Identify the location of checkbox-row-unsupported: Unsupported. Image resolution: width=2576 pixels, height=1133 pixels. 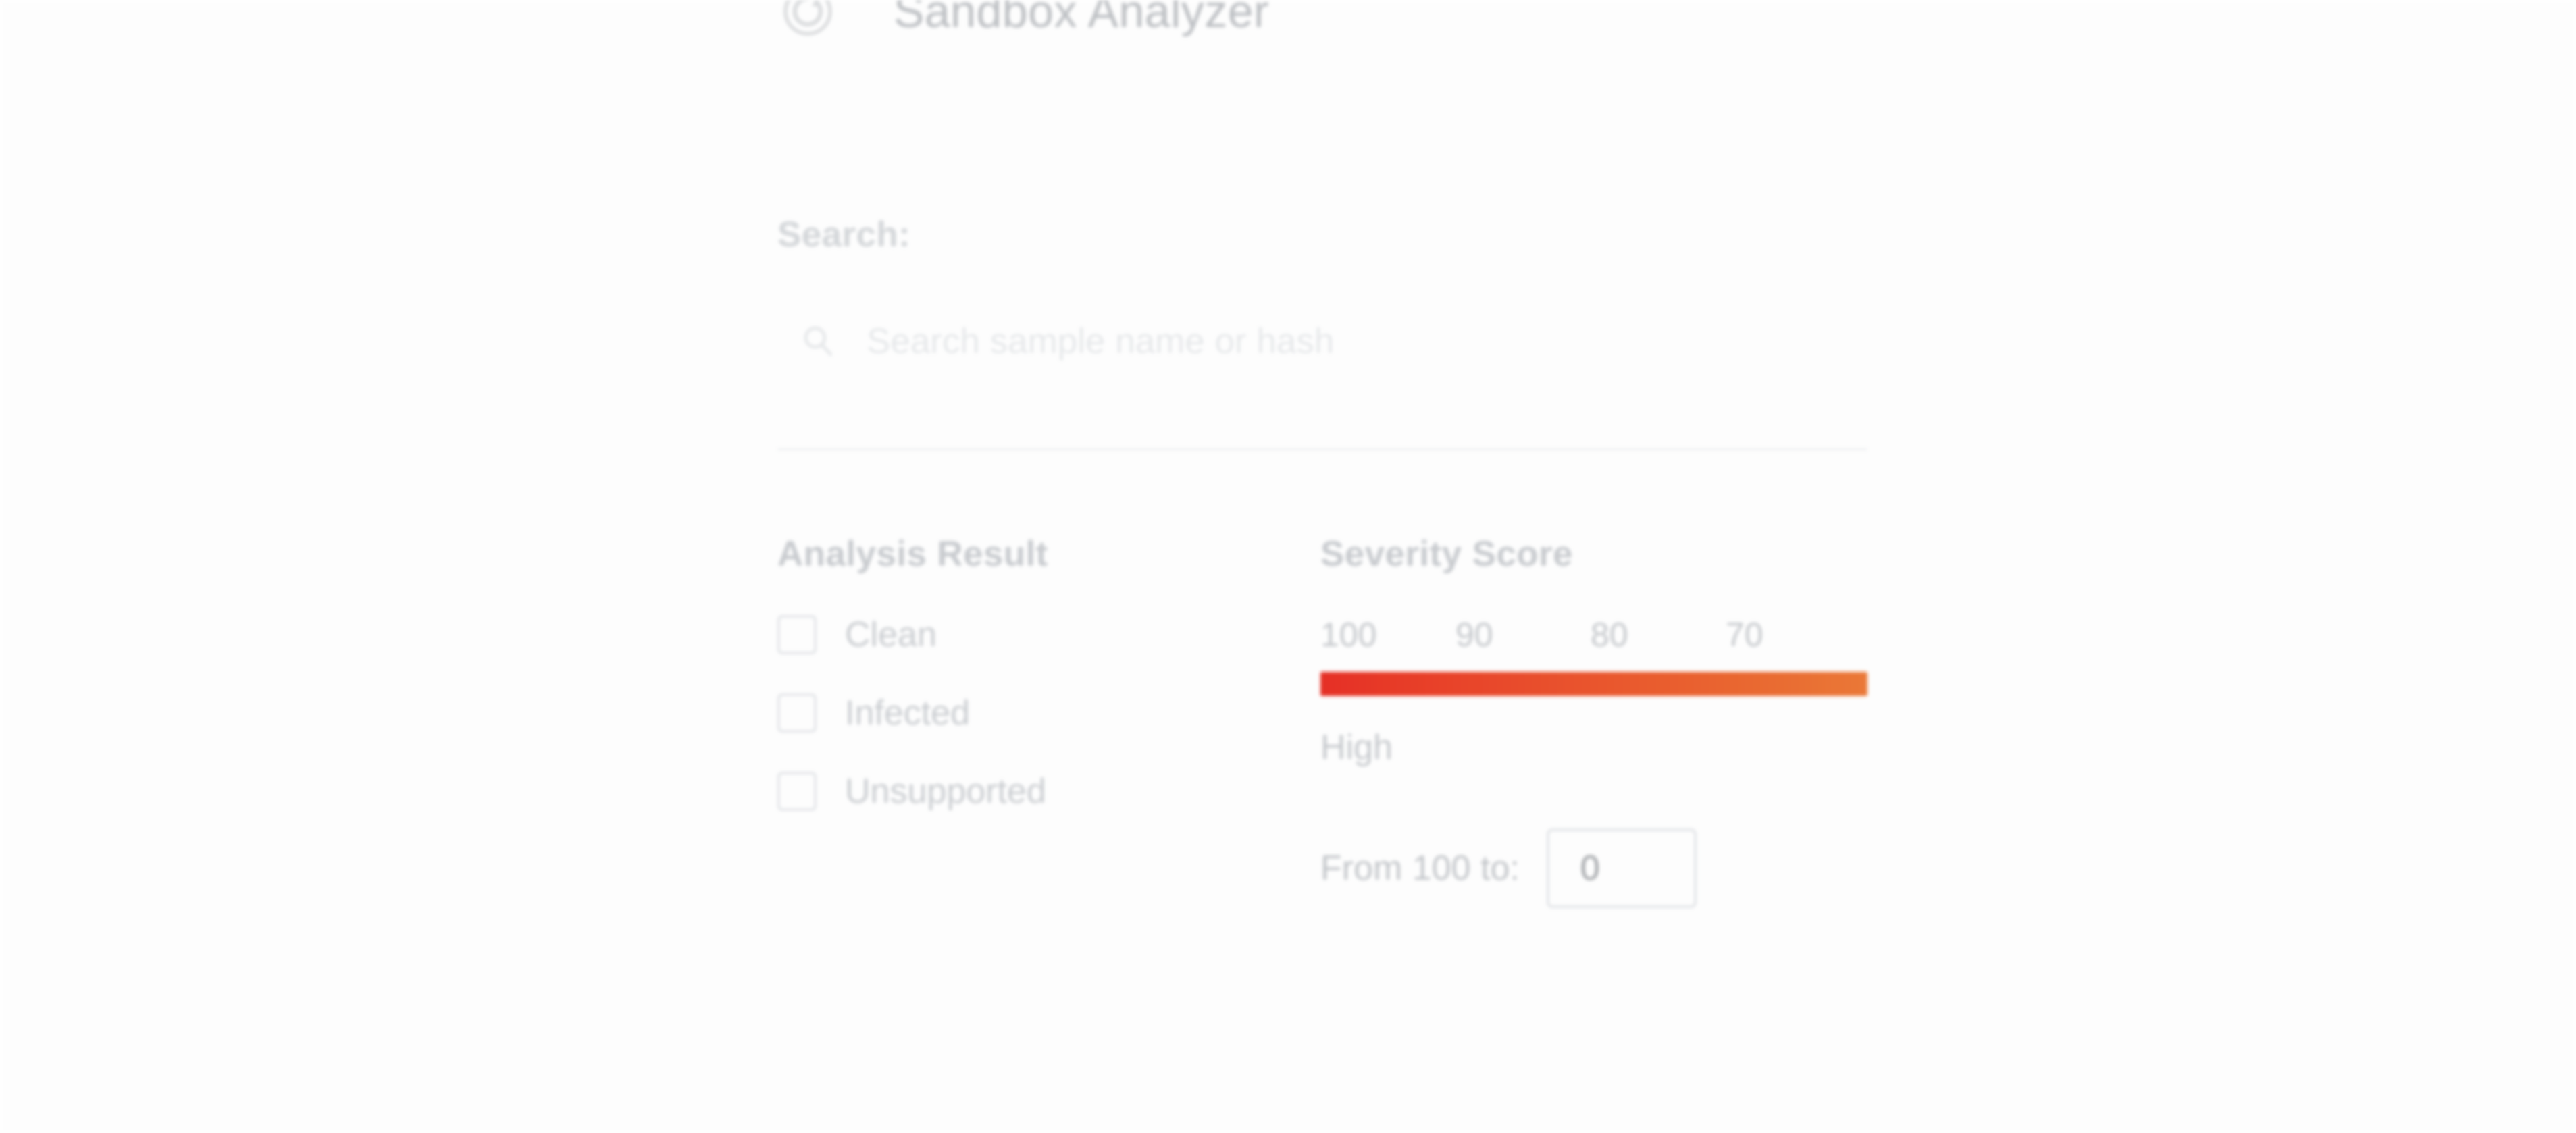
(1020, 791).